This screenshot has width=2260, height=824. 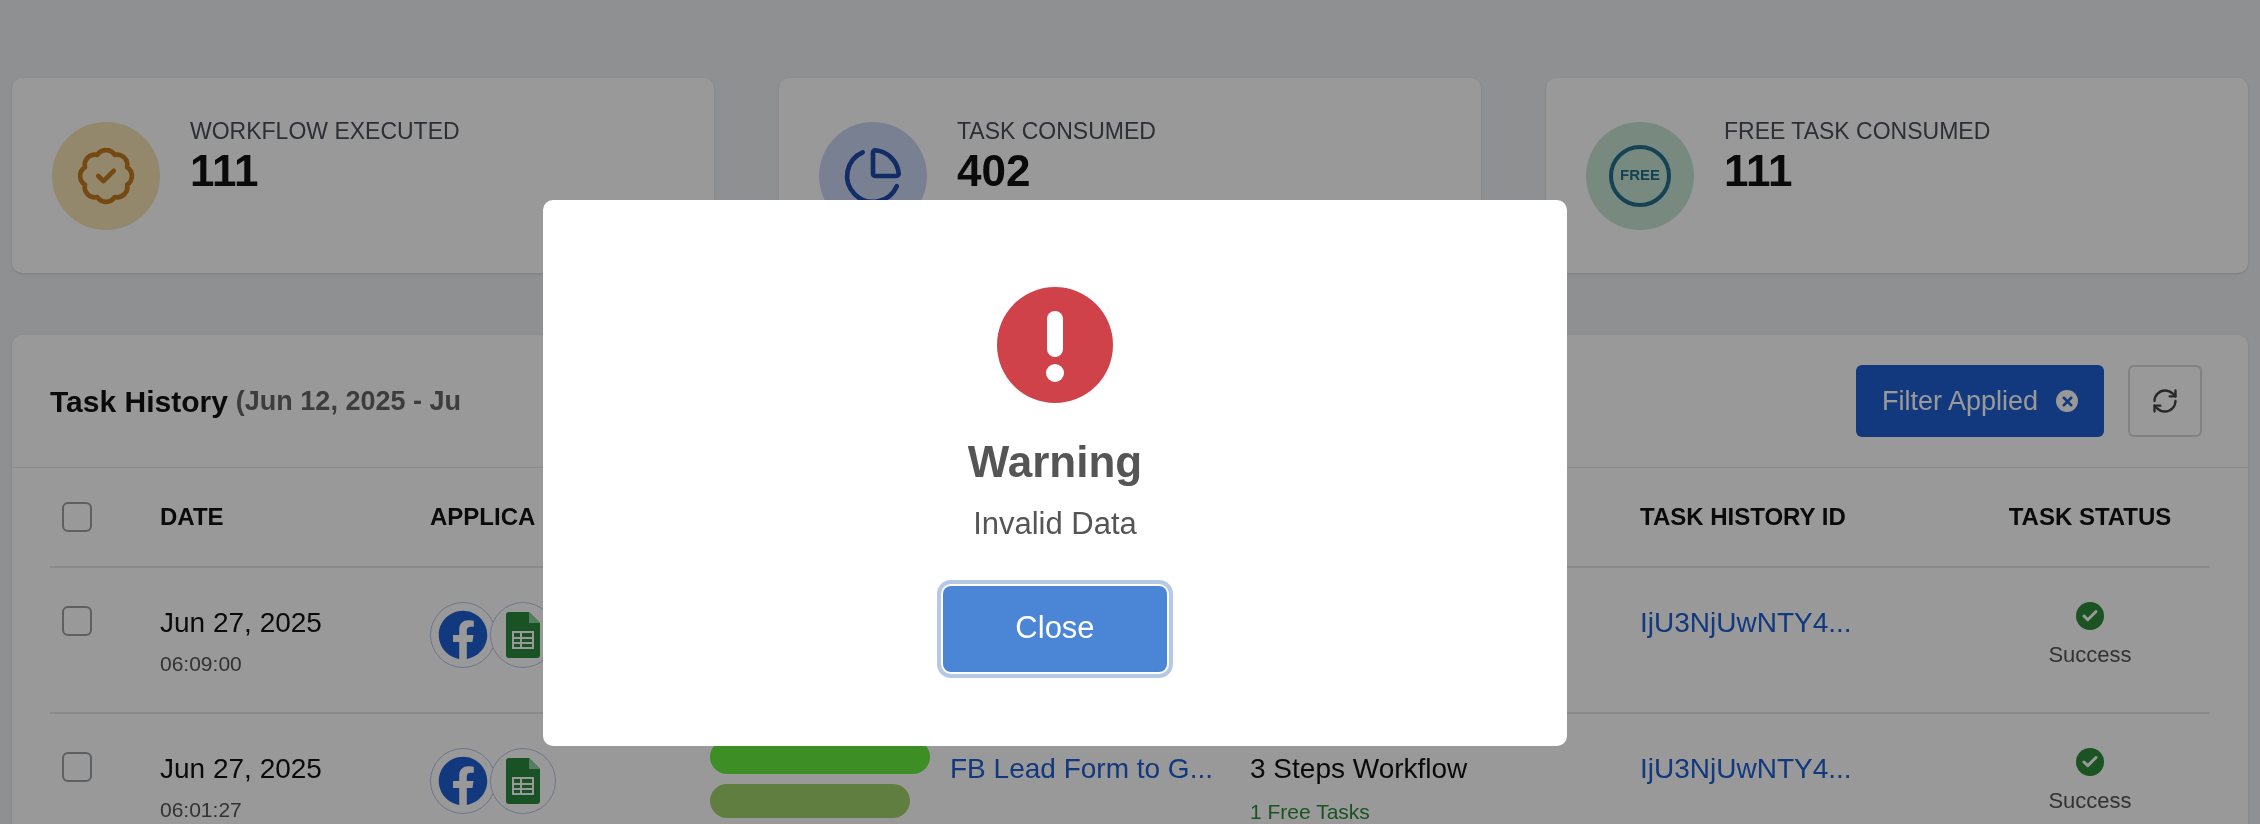 What do you see at coordinates (192, 516) in the screenshot?
I see `column-header: DATE` at bounding box center [192, 516].